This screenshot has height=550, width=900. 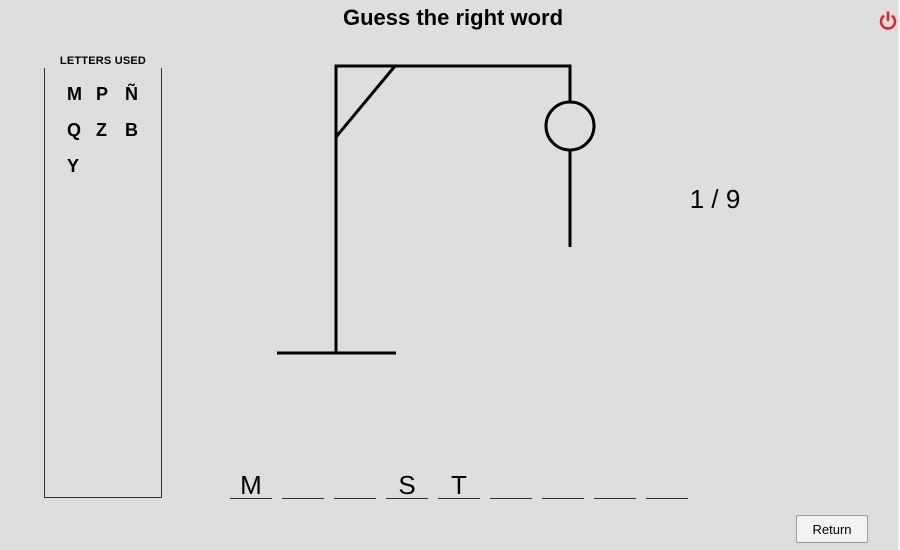 I want to click on hangman-head, so click(x=570, y=126).